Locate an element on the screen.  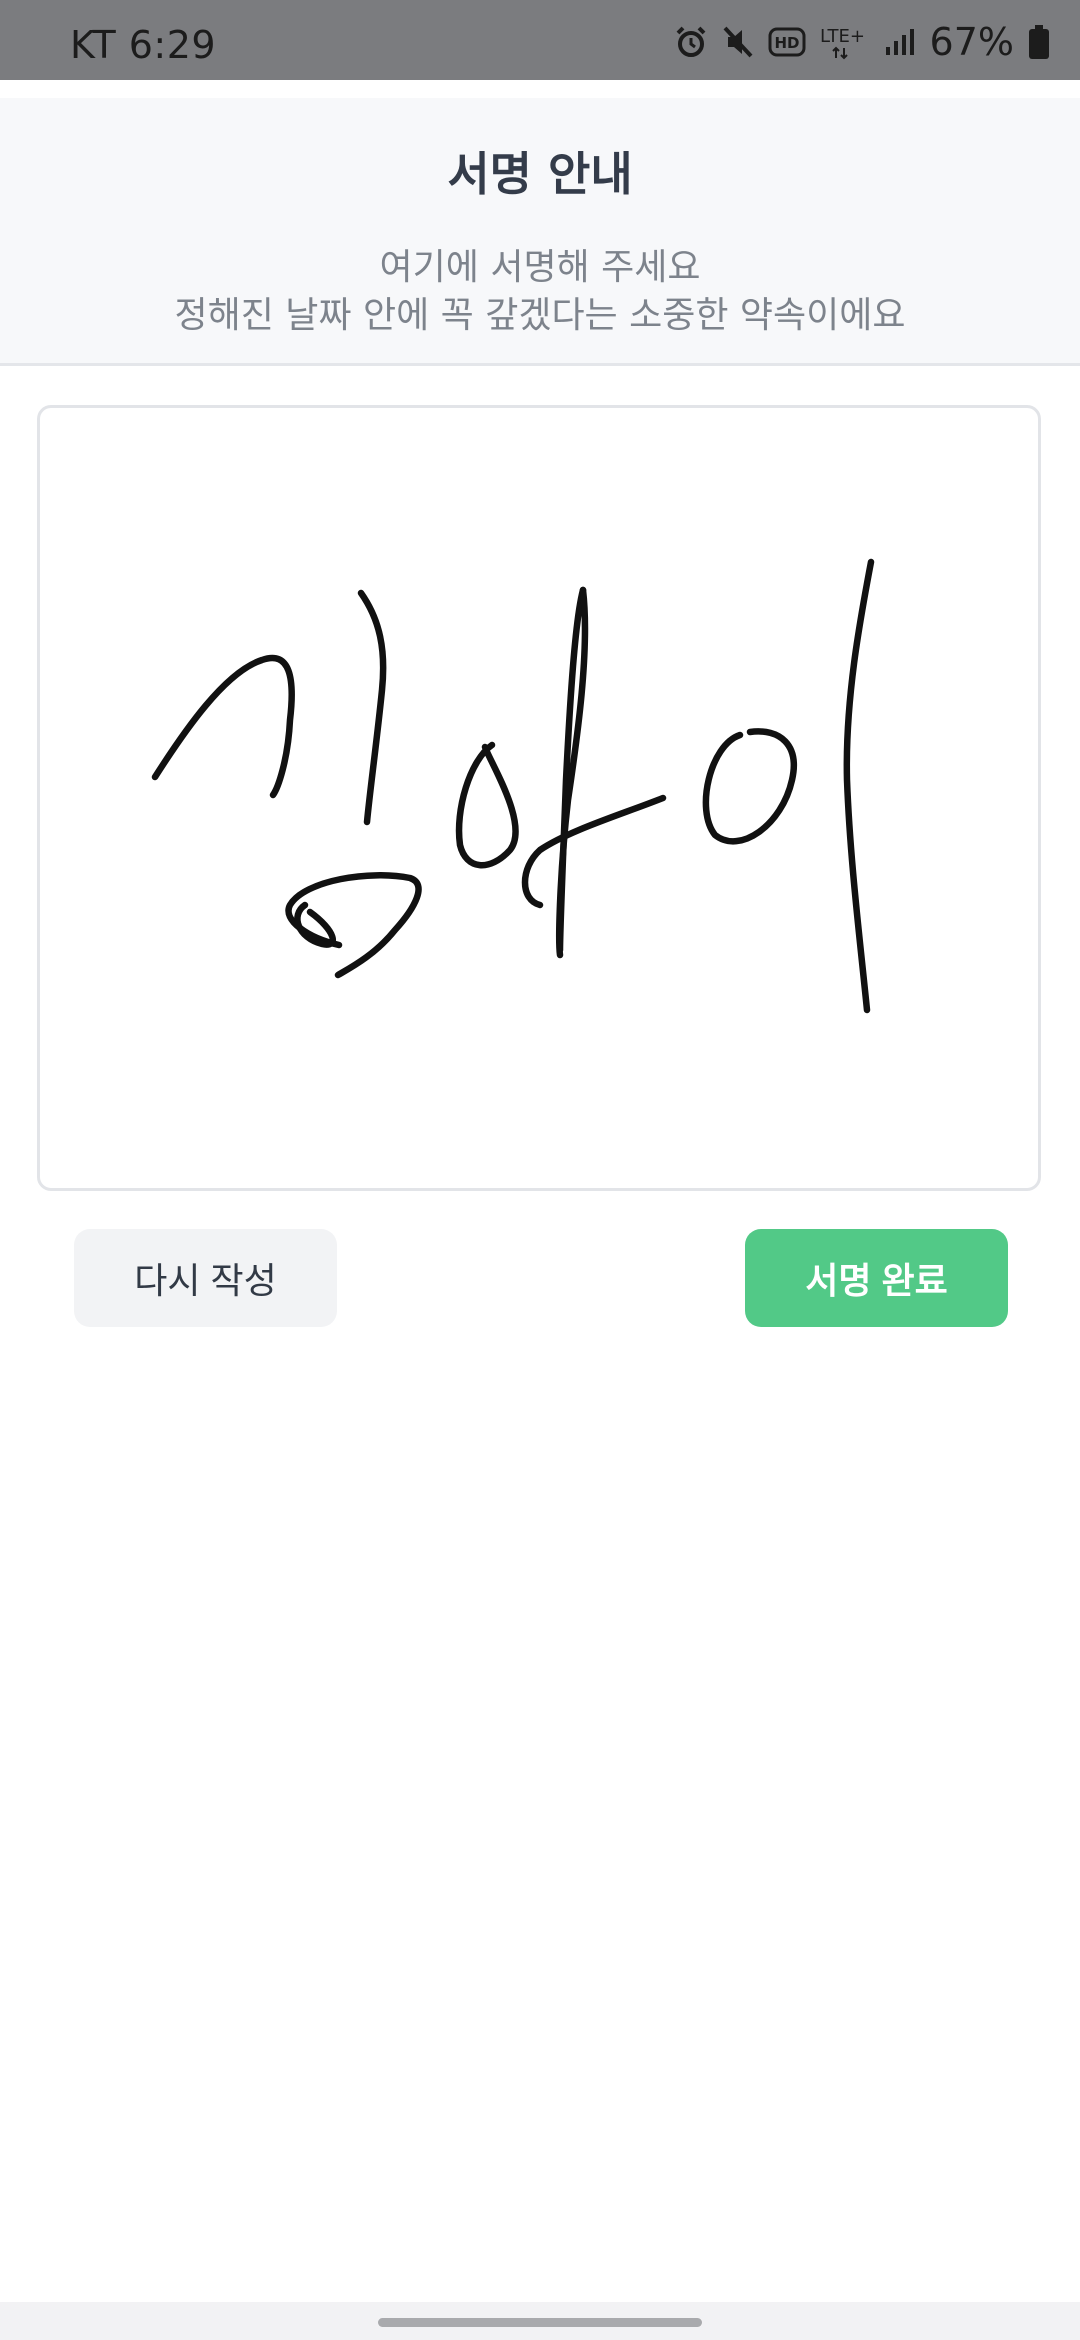
page-title: 서명 안내 is located at coordinates (540, 174).